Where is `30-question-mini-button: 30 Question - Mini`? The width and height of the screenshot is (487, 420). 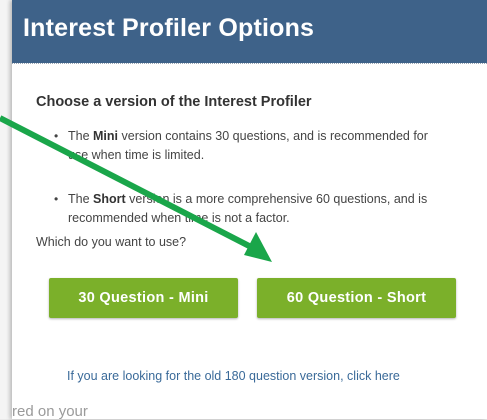 30-question-mini-button: 30 Question - Mini is located at coordinates (143, 298).